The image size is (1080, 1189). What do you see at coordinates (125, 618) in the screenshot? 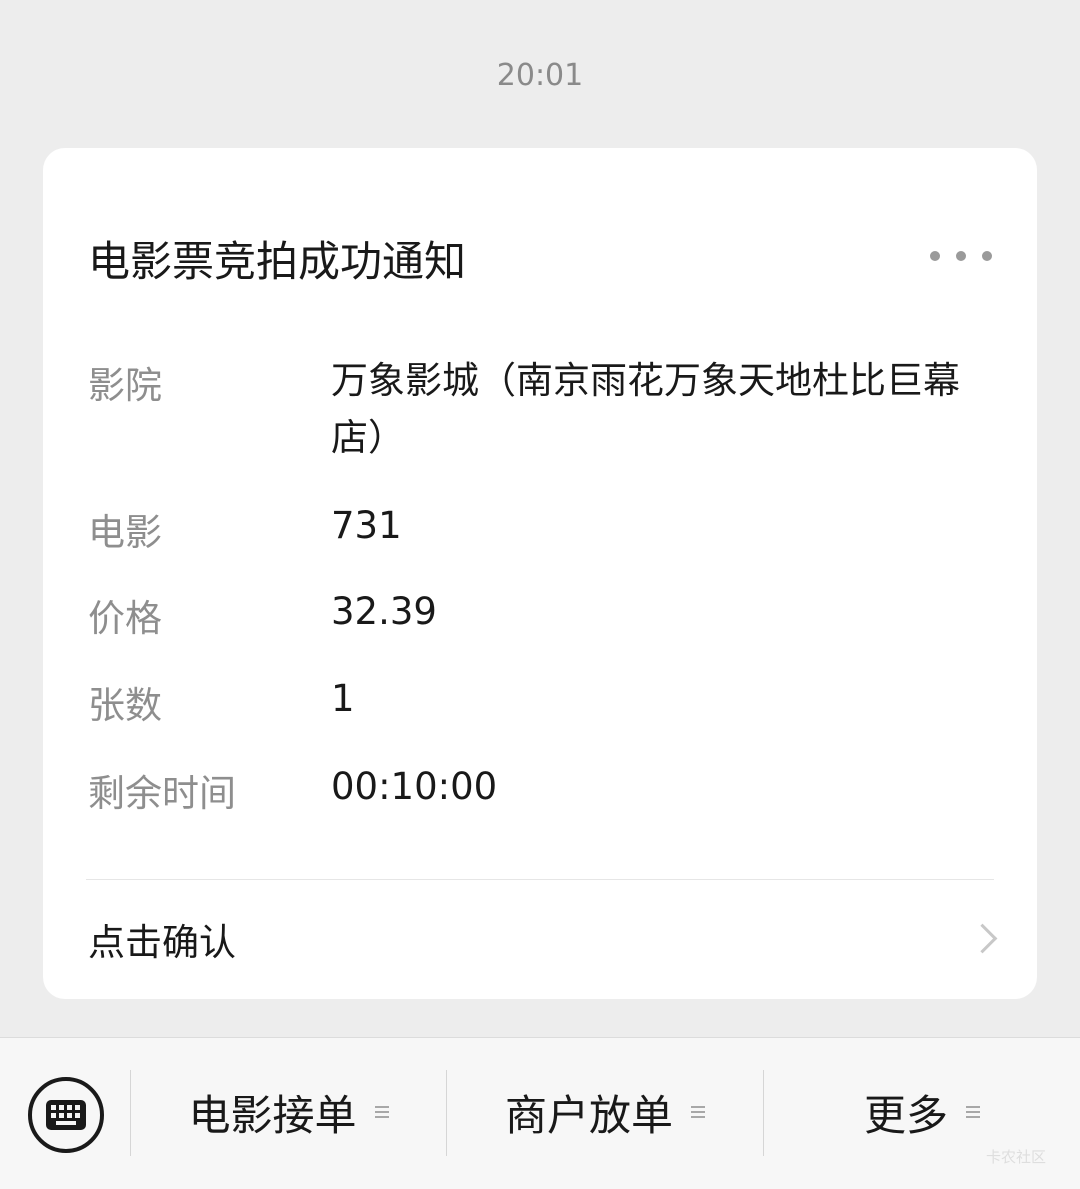
I see `row-label-price: 价格` at bounding box center [125, 618].